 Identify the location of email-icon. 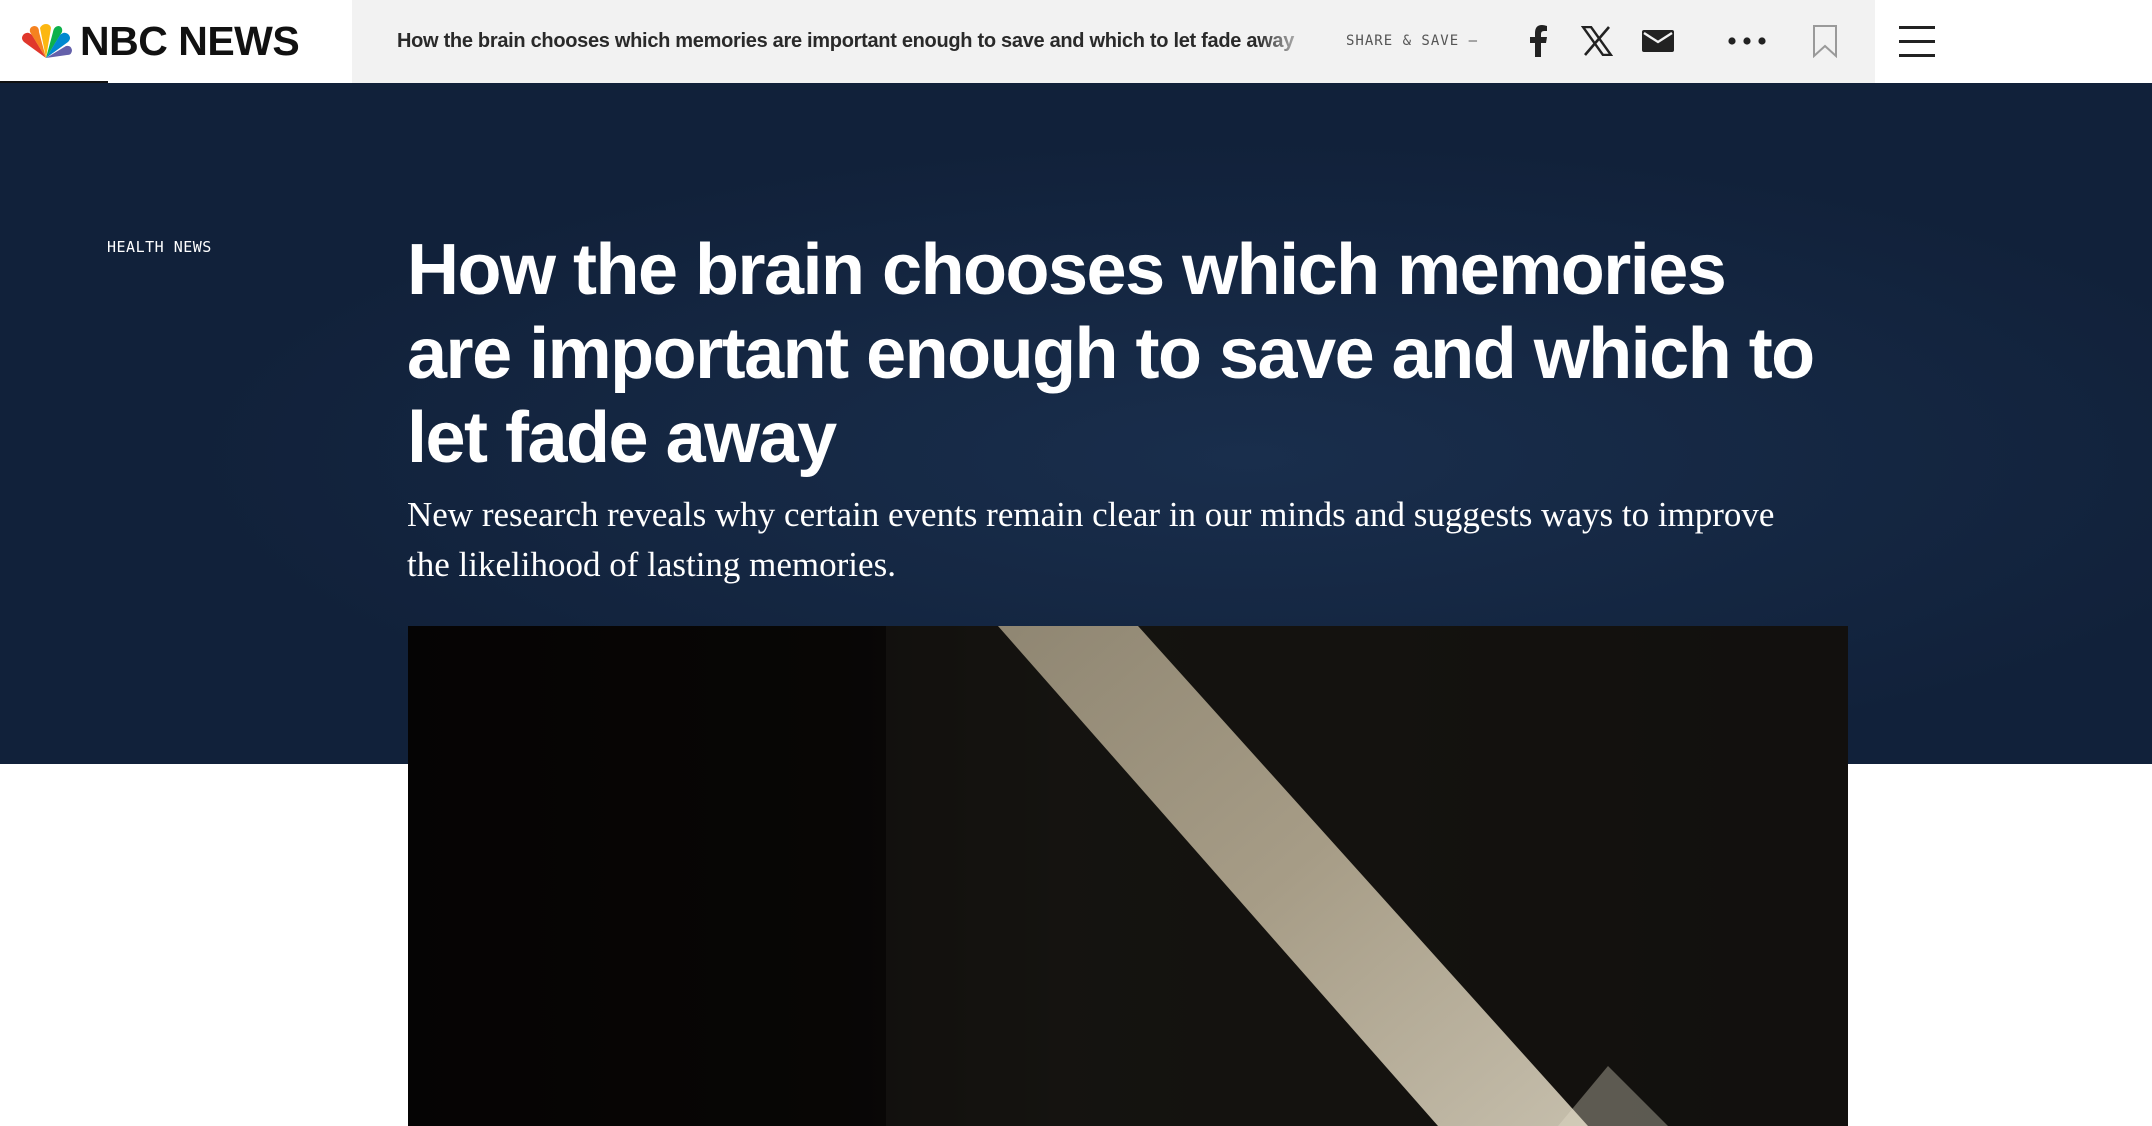
(1658, 41).